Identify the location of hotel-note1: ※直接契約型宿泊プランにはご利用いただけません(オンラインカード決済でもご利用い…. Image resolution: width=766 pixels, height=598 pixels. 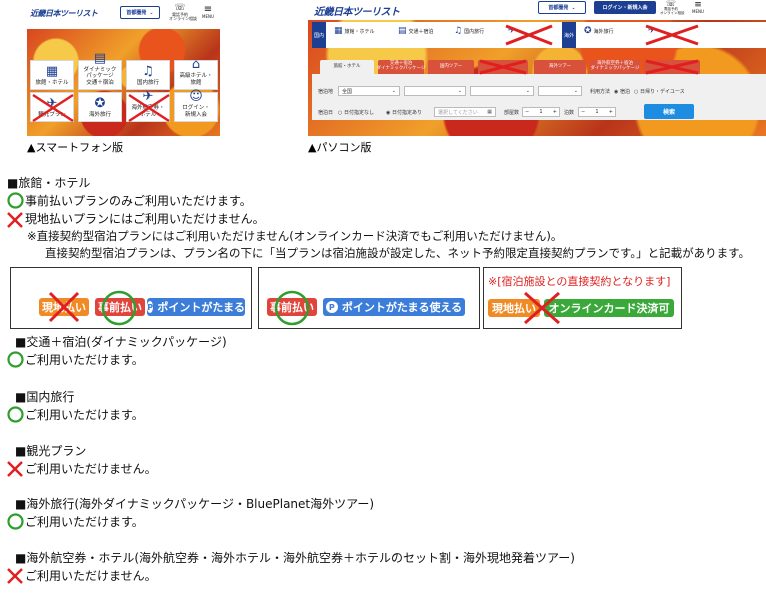
(295, 236).